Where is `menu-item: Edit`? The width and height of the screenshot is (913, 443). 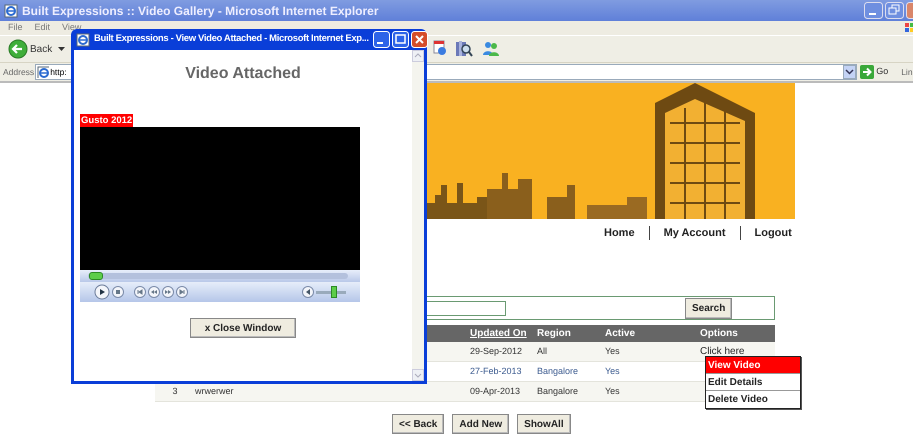 menu-item: Edit is located at coordinates (42, 28).